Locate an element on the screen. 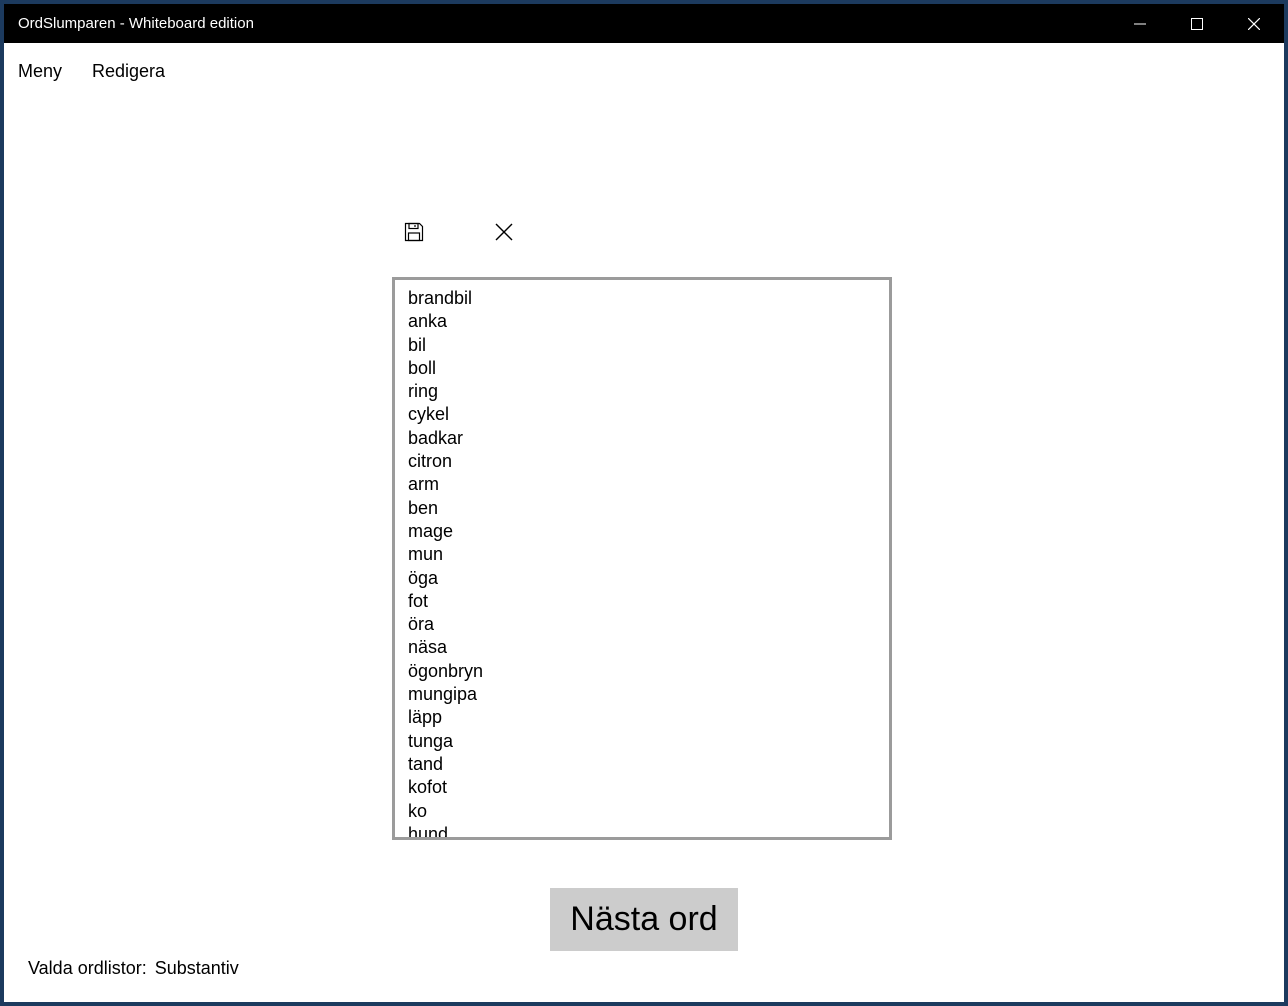 The height and width of the screenshot is (1006, 1288). close-editor-button is located at coordinates (504, 232).